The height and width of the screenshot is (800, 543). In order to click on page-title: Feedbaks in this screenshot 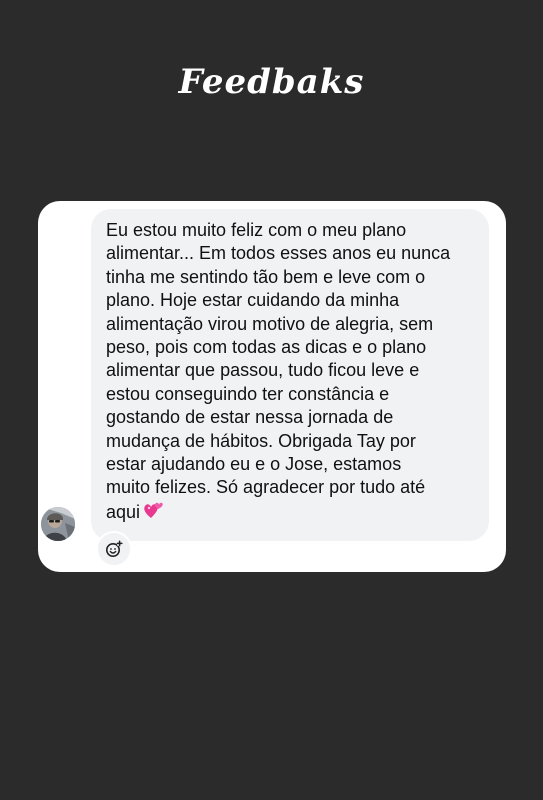, I will do `click(271, 82)`.